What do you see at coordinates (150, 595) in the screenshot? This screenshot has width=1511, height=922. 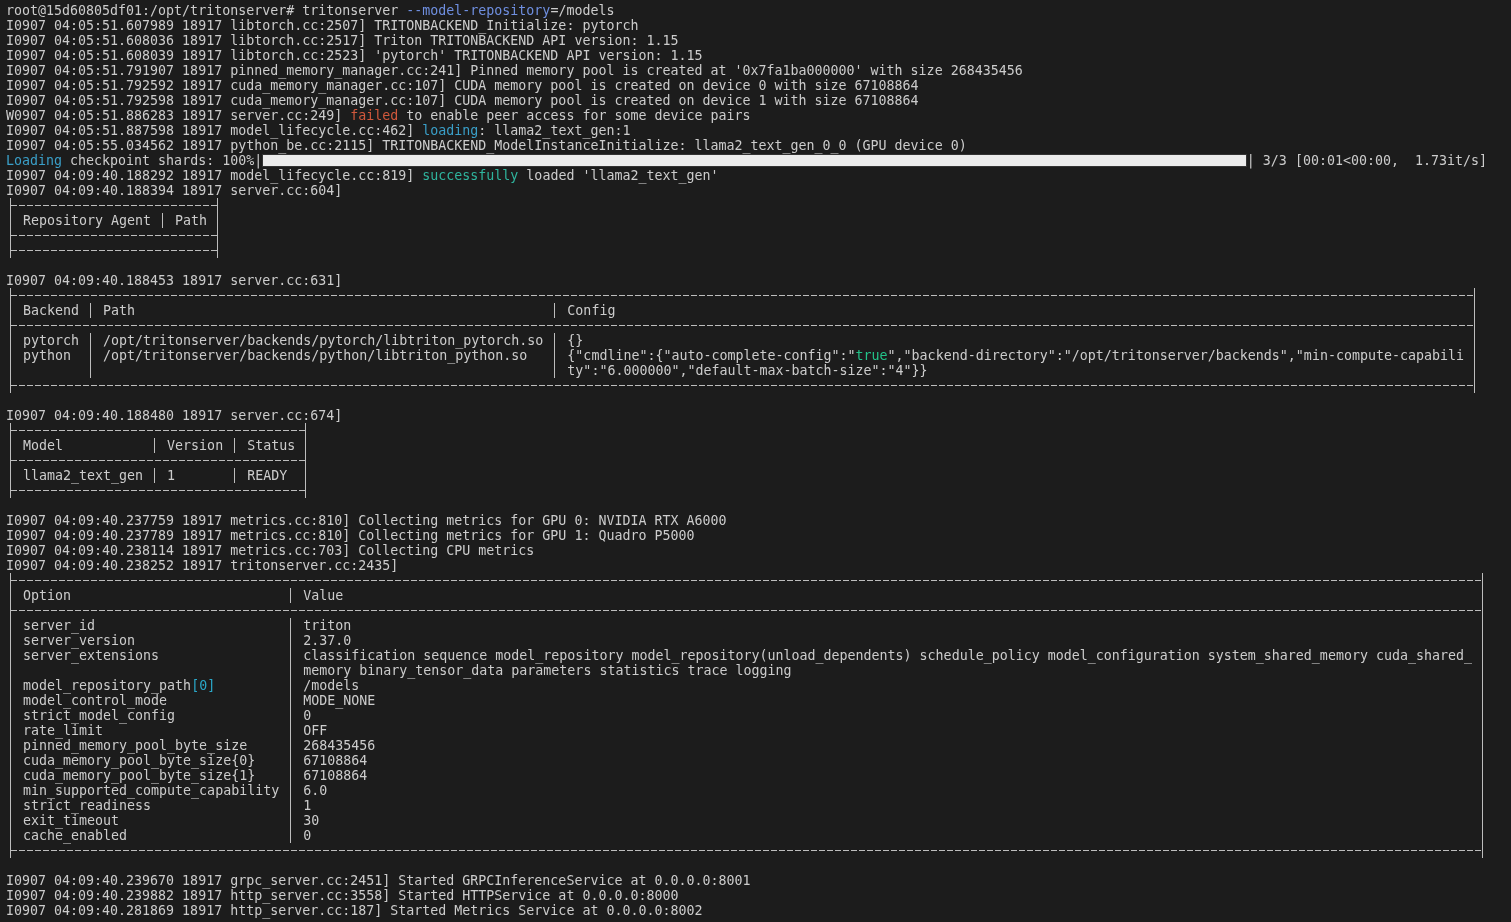 I see `column-header: Option` at bounding box center [150, 595].